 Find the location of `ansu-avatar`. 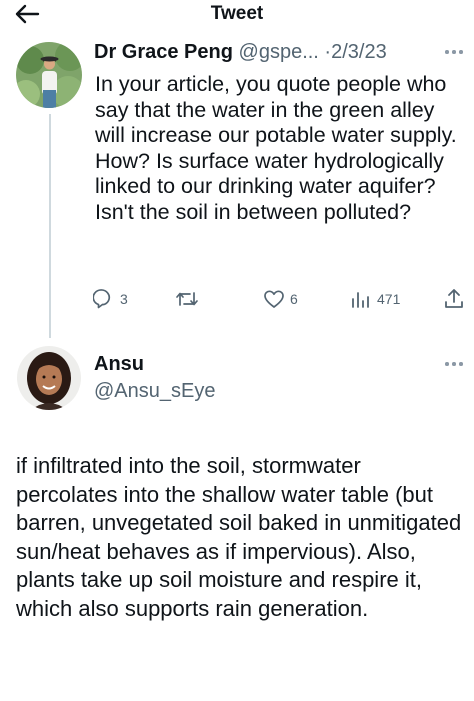

ansu-avatar is located at coordinates (49, 378).